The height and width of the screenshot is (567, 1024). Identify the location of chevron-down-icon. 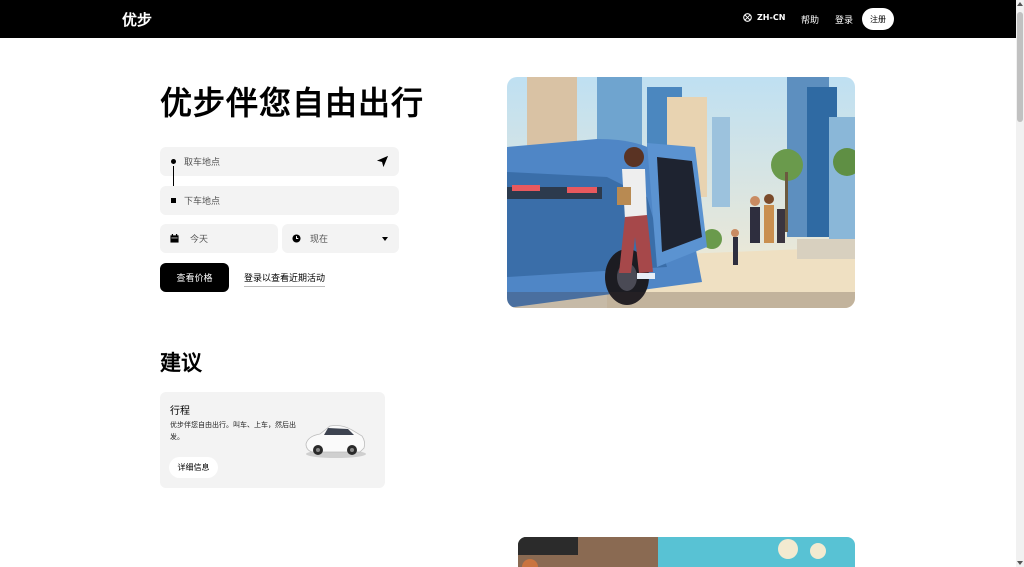
(385, 239).